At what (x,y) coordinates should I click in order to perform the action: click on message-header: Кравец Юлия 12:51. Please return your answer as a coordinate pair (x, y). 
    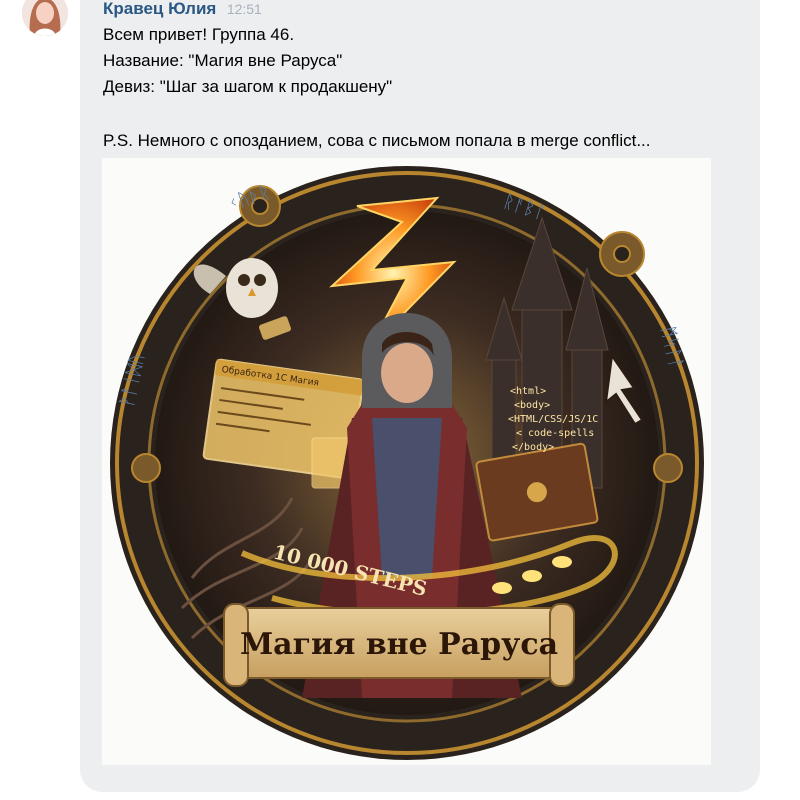
    Looking at the image, I should click on (182, 9).